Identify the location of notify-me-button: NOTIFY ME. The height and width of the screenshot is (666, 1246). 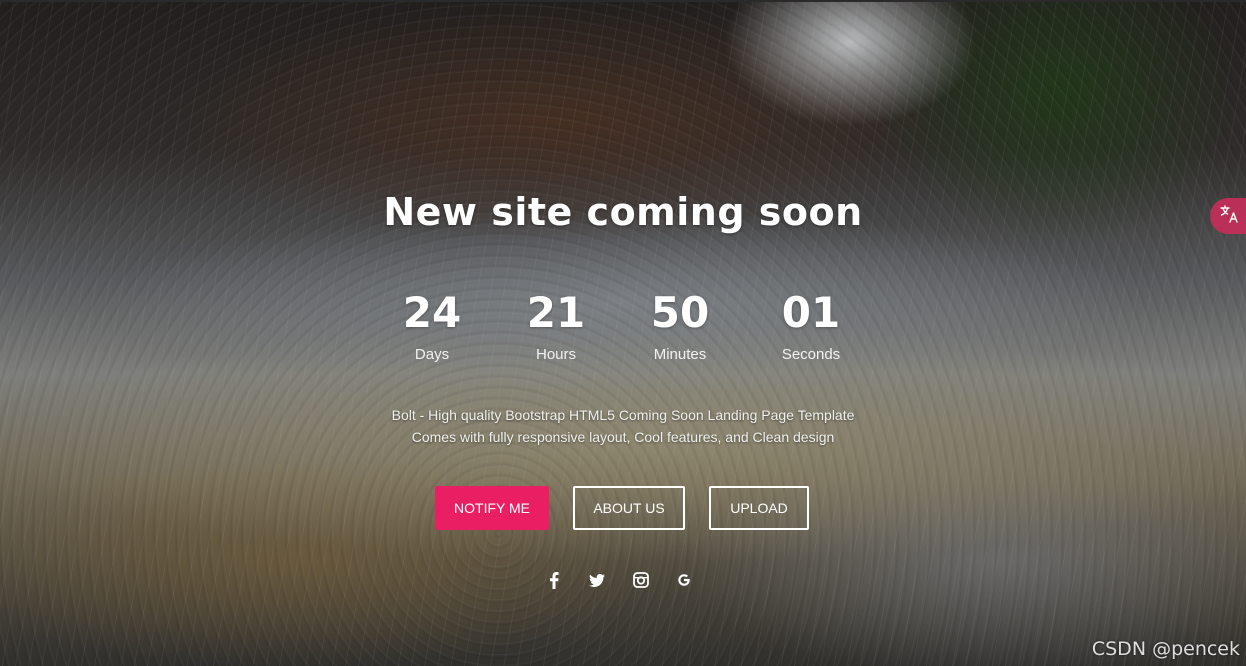
(492, 508).